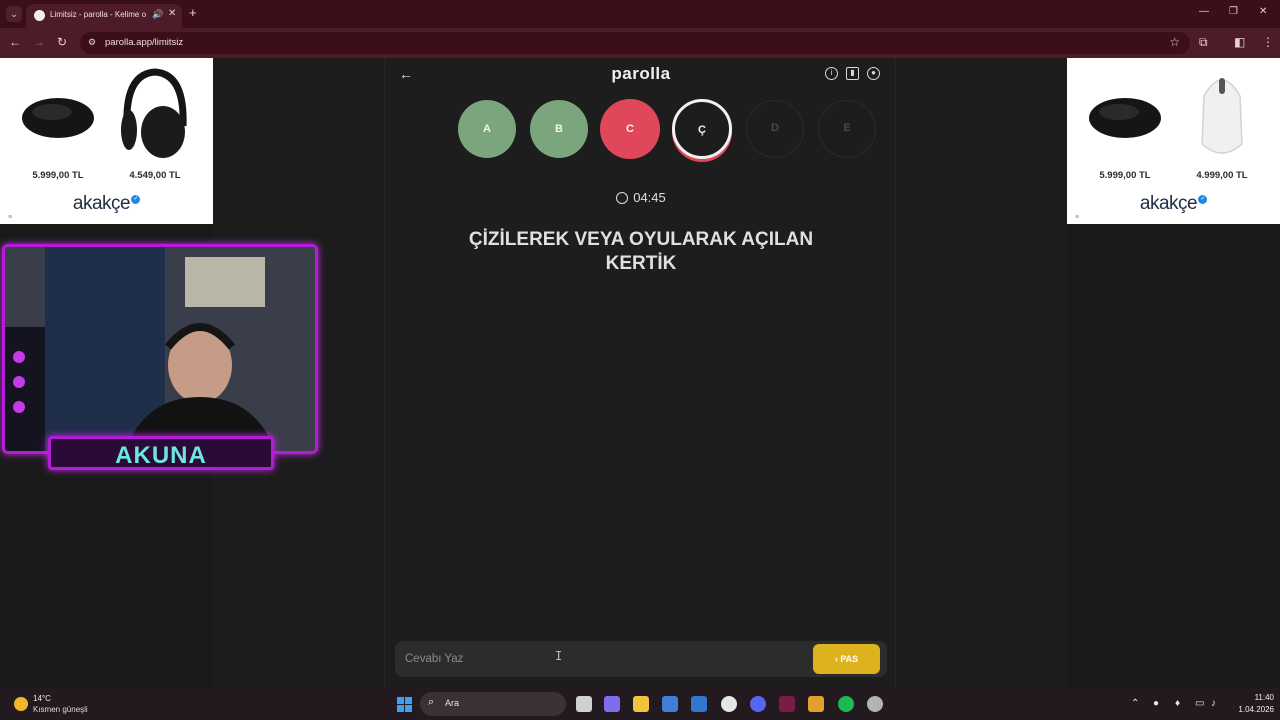 This screenshot has height=720, width=1280. I want to click on browser-tab: Limitsiz - parolla - Kelime o 🔊 ✕, so click(104, 16).